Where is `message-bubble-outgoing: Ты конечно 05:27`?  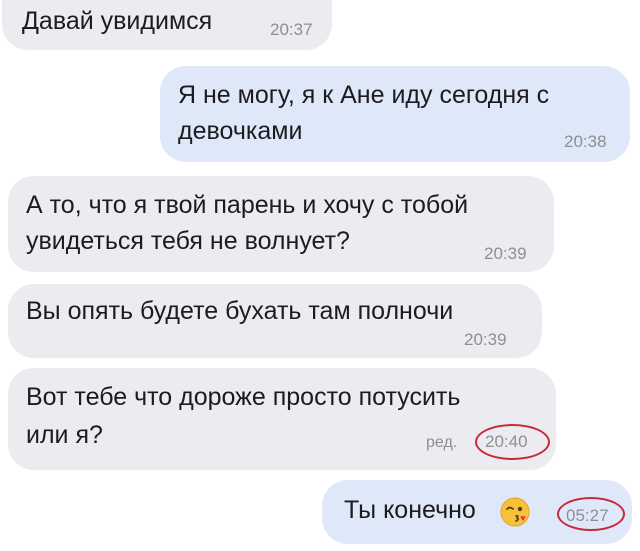
message-bubble-outgoing: Ты конечно 05:27 is located at coordinates (477, 512).